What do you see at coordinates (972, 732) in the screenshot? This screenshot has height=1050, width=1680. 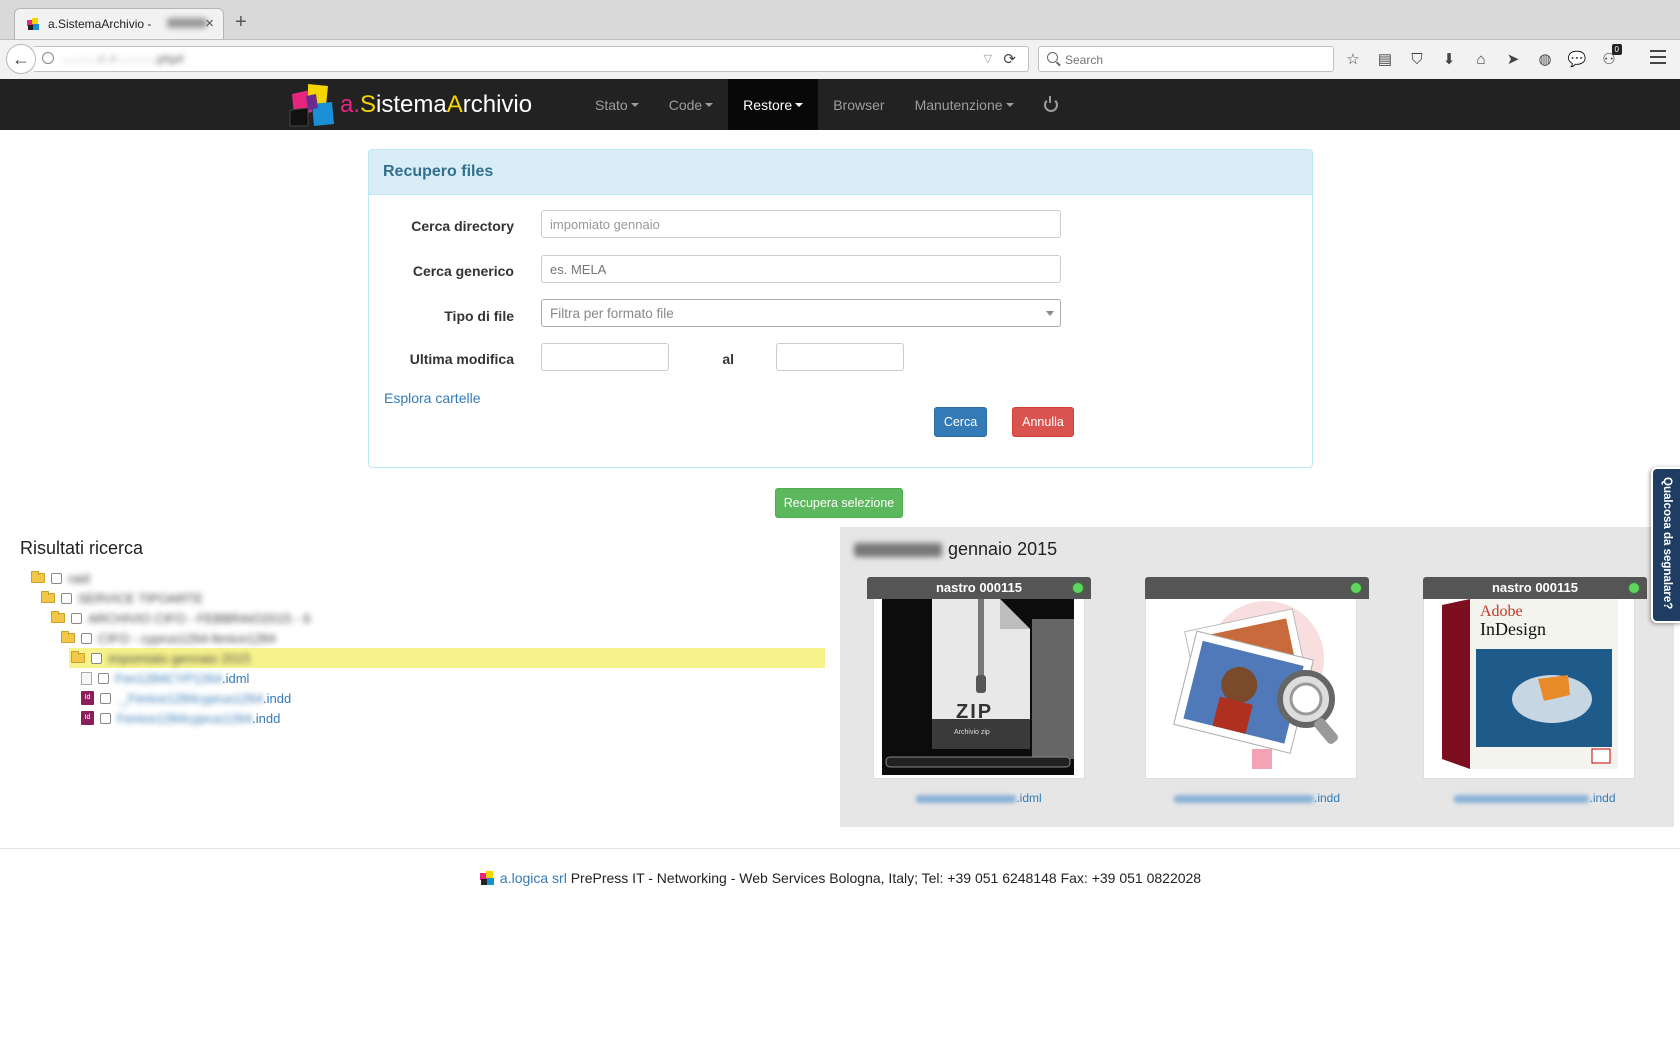 I see `zip-sub-label: Archivio zip` at bounding box center [972, 732].